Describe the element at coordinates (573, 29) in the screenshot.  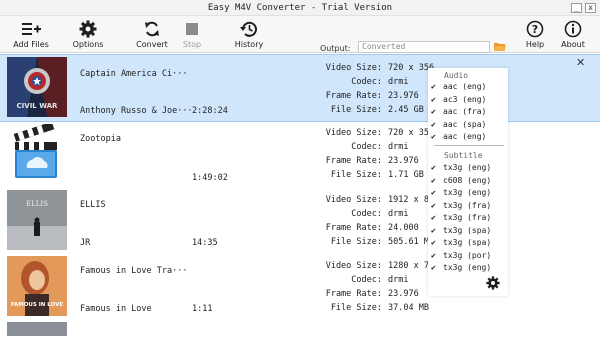
I see `info-icon` at that location.